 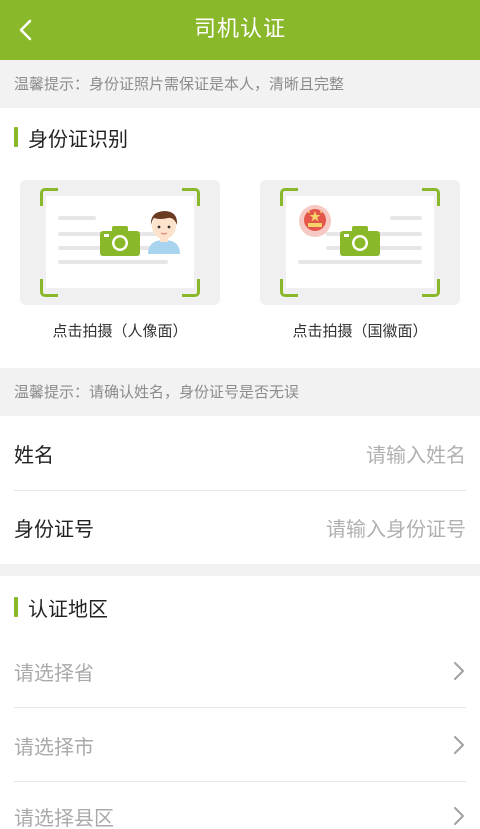 I want to click on id-front-capture, so click(x=120, y=242).